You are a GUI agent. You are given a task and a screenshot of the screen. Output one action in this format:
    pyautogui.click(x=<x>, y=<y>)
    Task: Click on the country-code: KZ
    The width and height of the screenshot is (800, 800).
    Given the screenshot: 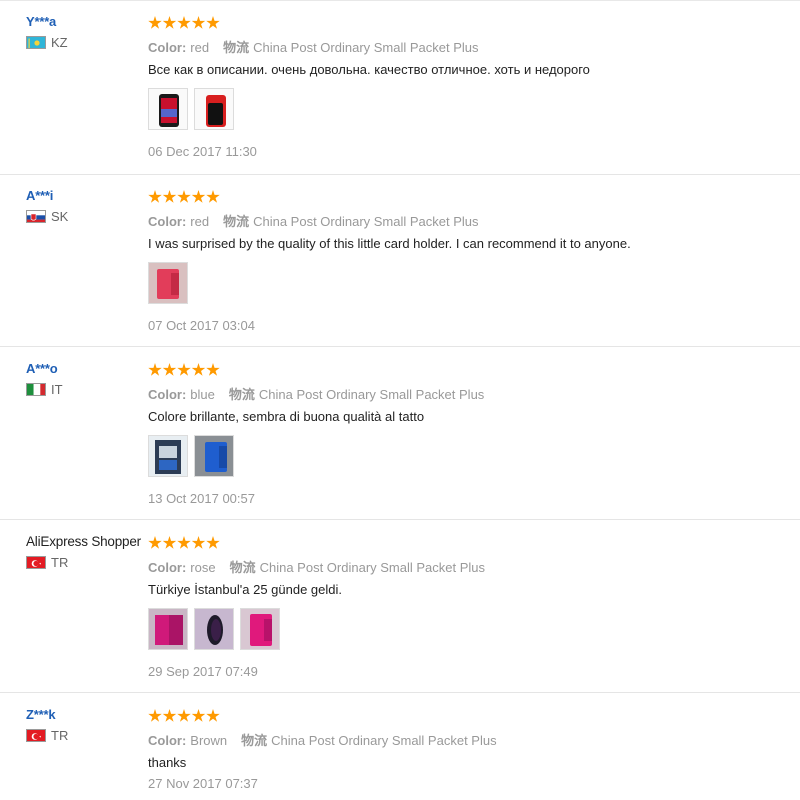 What is the action you would take?
    pyautogui.click(x=59, y=42)
    